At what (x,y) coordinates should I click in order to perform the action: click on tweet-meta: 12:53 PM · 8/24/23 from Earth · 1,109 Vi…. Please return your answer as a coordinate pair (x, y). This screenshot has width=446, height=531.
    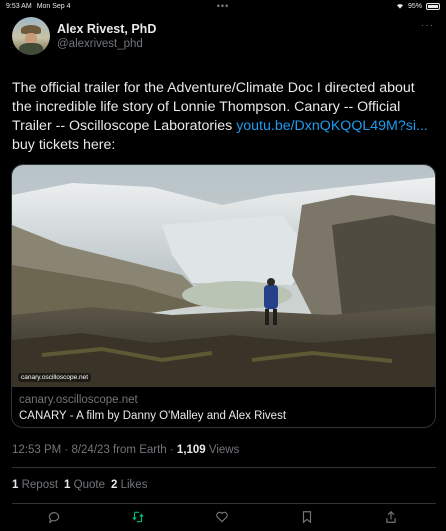
    Looking at the image, I should click on (125, 450).